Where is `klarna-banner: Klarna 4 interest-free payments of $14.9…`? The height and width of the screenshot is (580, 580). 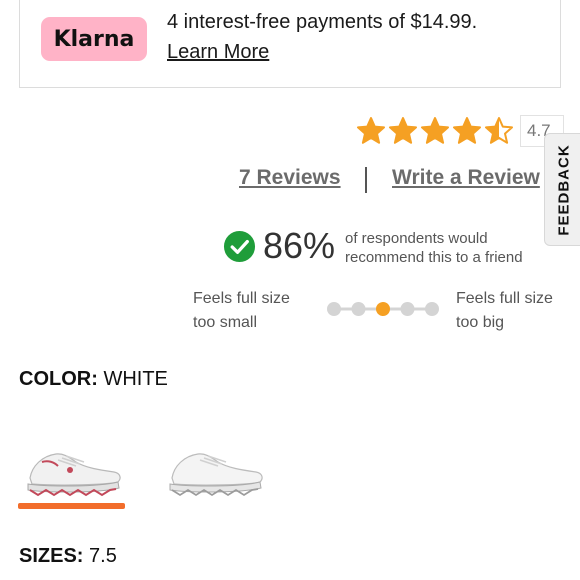 klarna-banner: Klarna 4 interest-free payments of $14.9… is located at coordinates (290, 44).